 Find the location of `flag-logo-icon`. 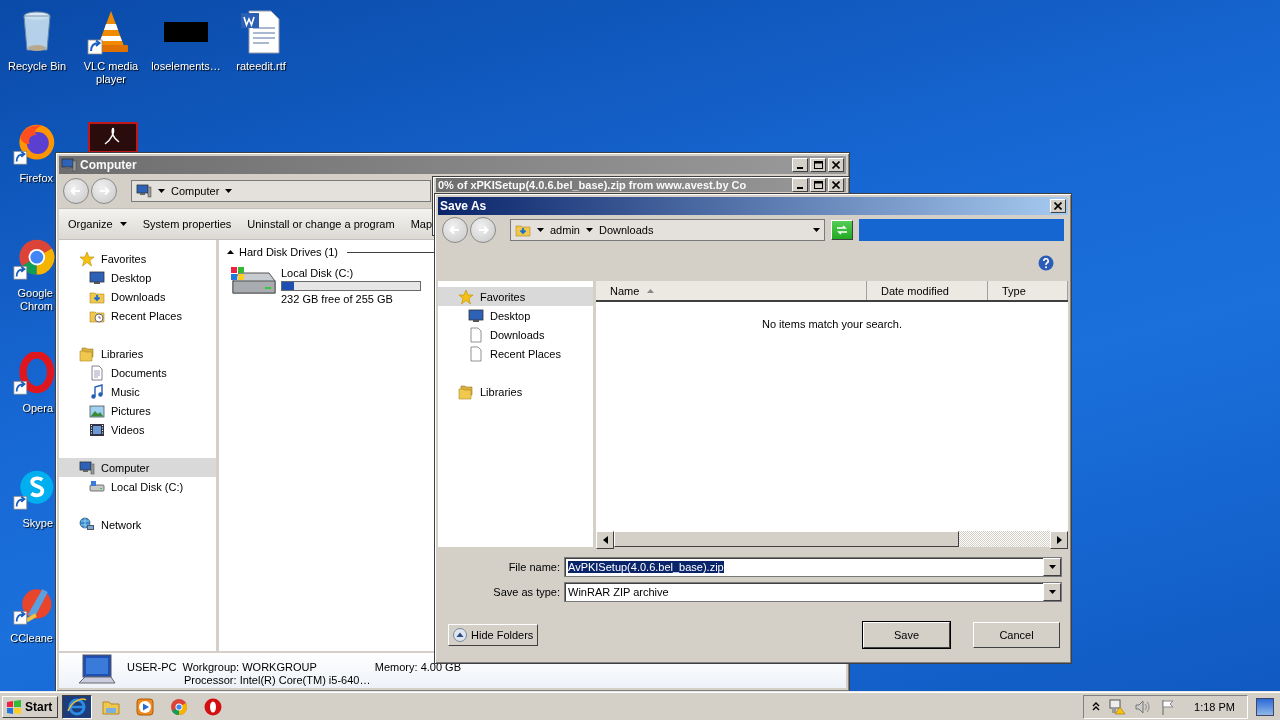

flag-logo-icon is located at coordinates (14, 706).